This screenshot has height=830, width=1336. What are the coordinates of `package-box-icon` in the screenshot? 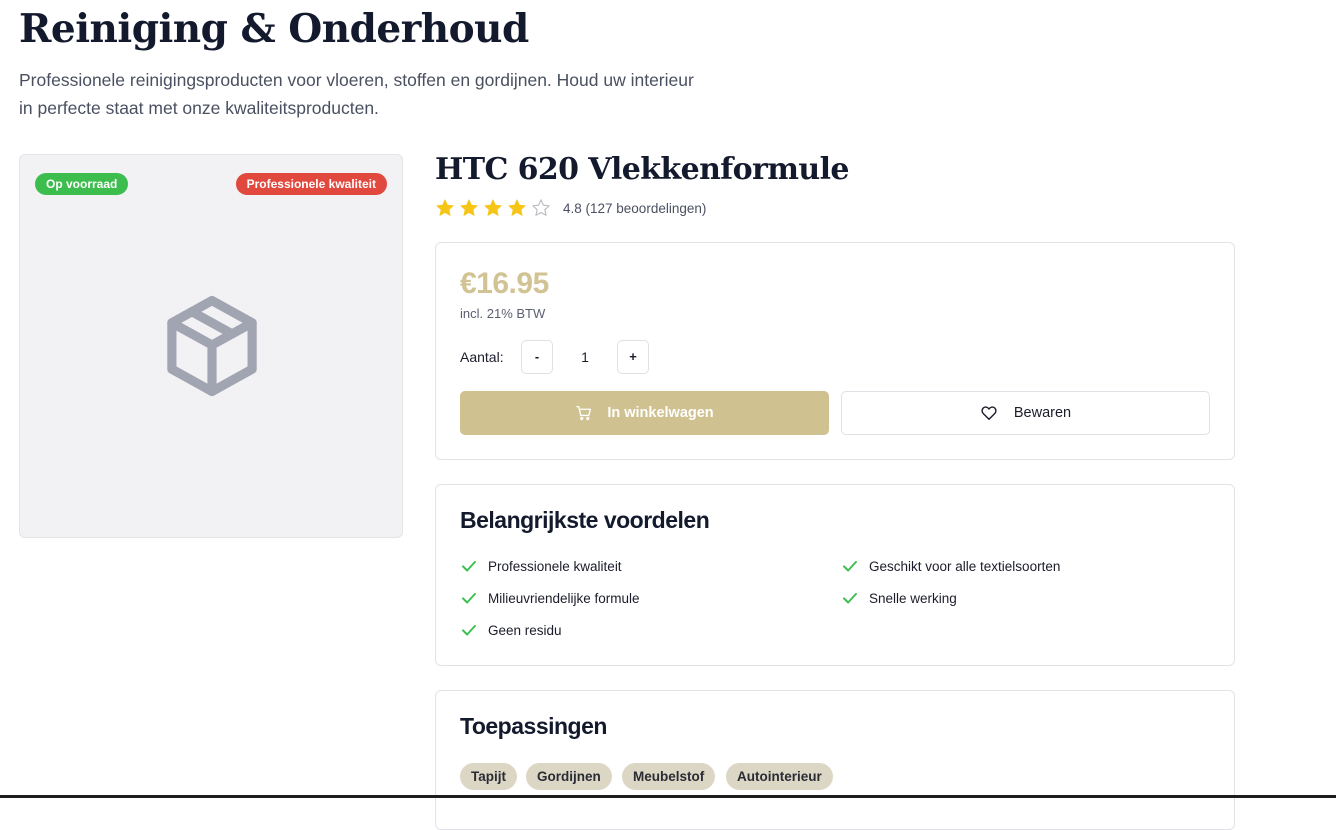 It's located at (212, 346).